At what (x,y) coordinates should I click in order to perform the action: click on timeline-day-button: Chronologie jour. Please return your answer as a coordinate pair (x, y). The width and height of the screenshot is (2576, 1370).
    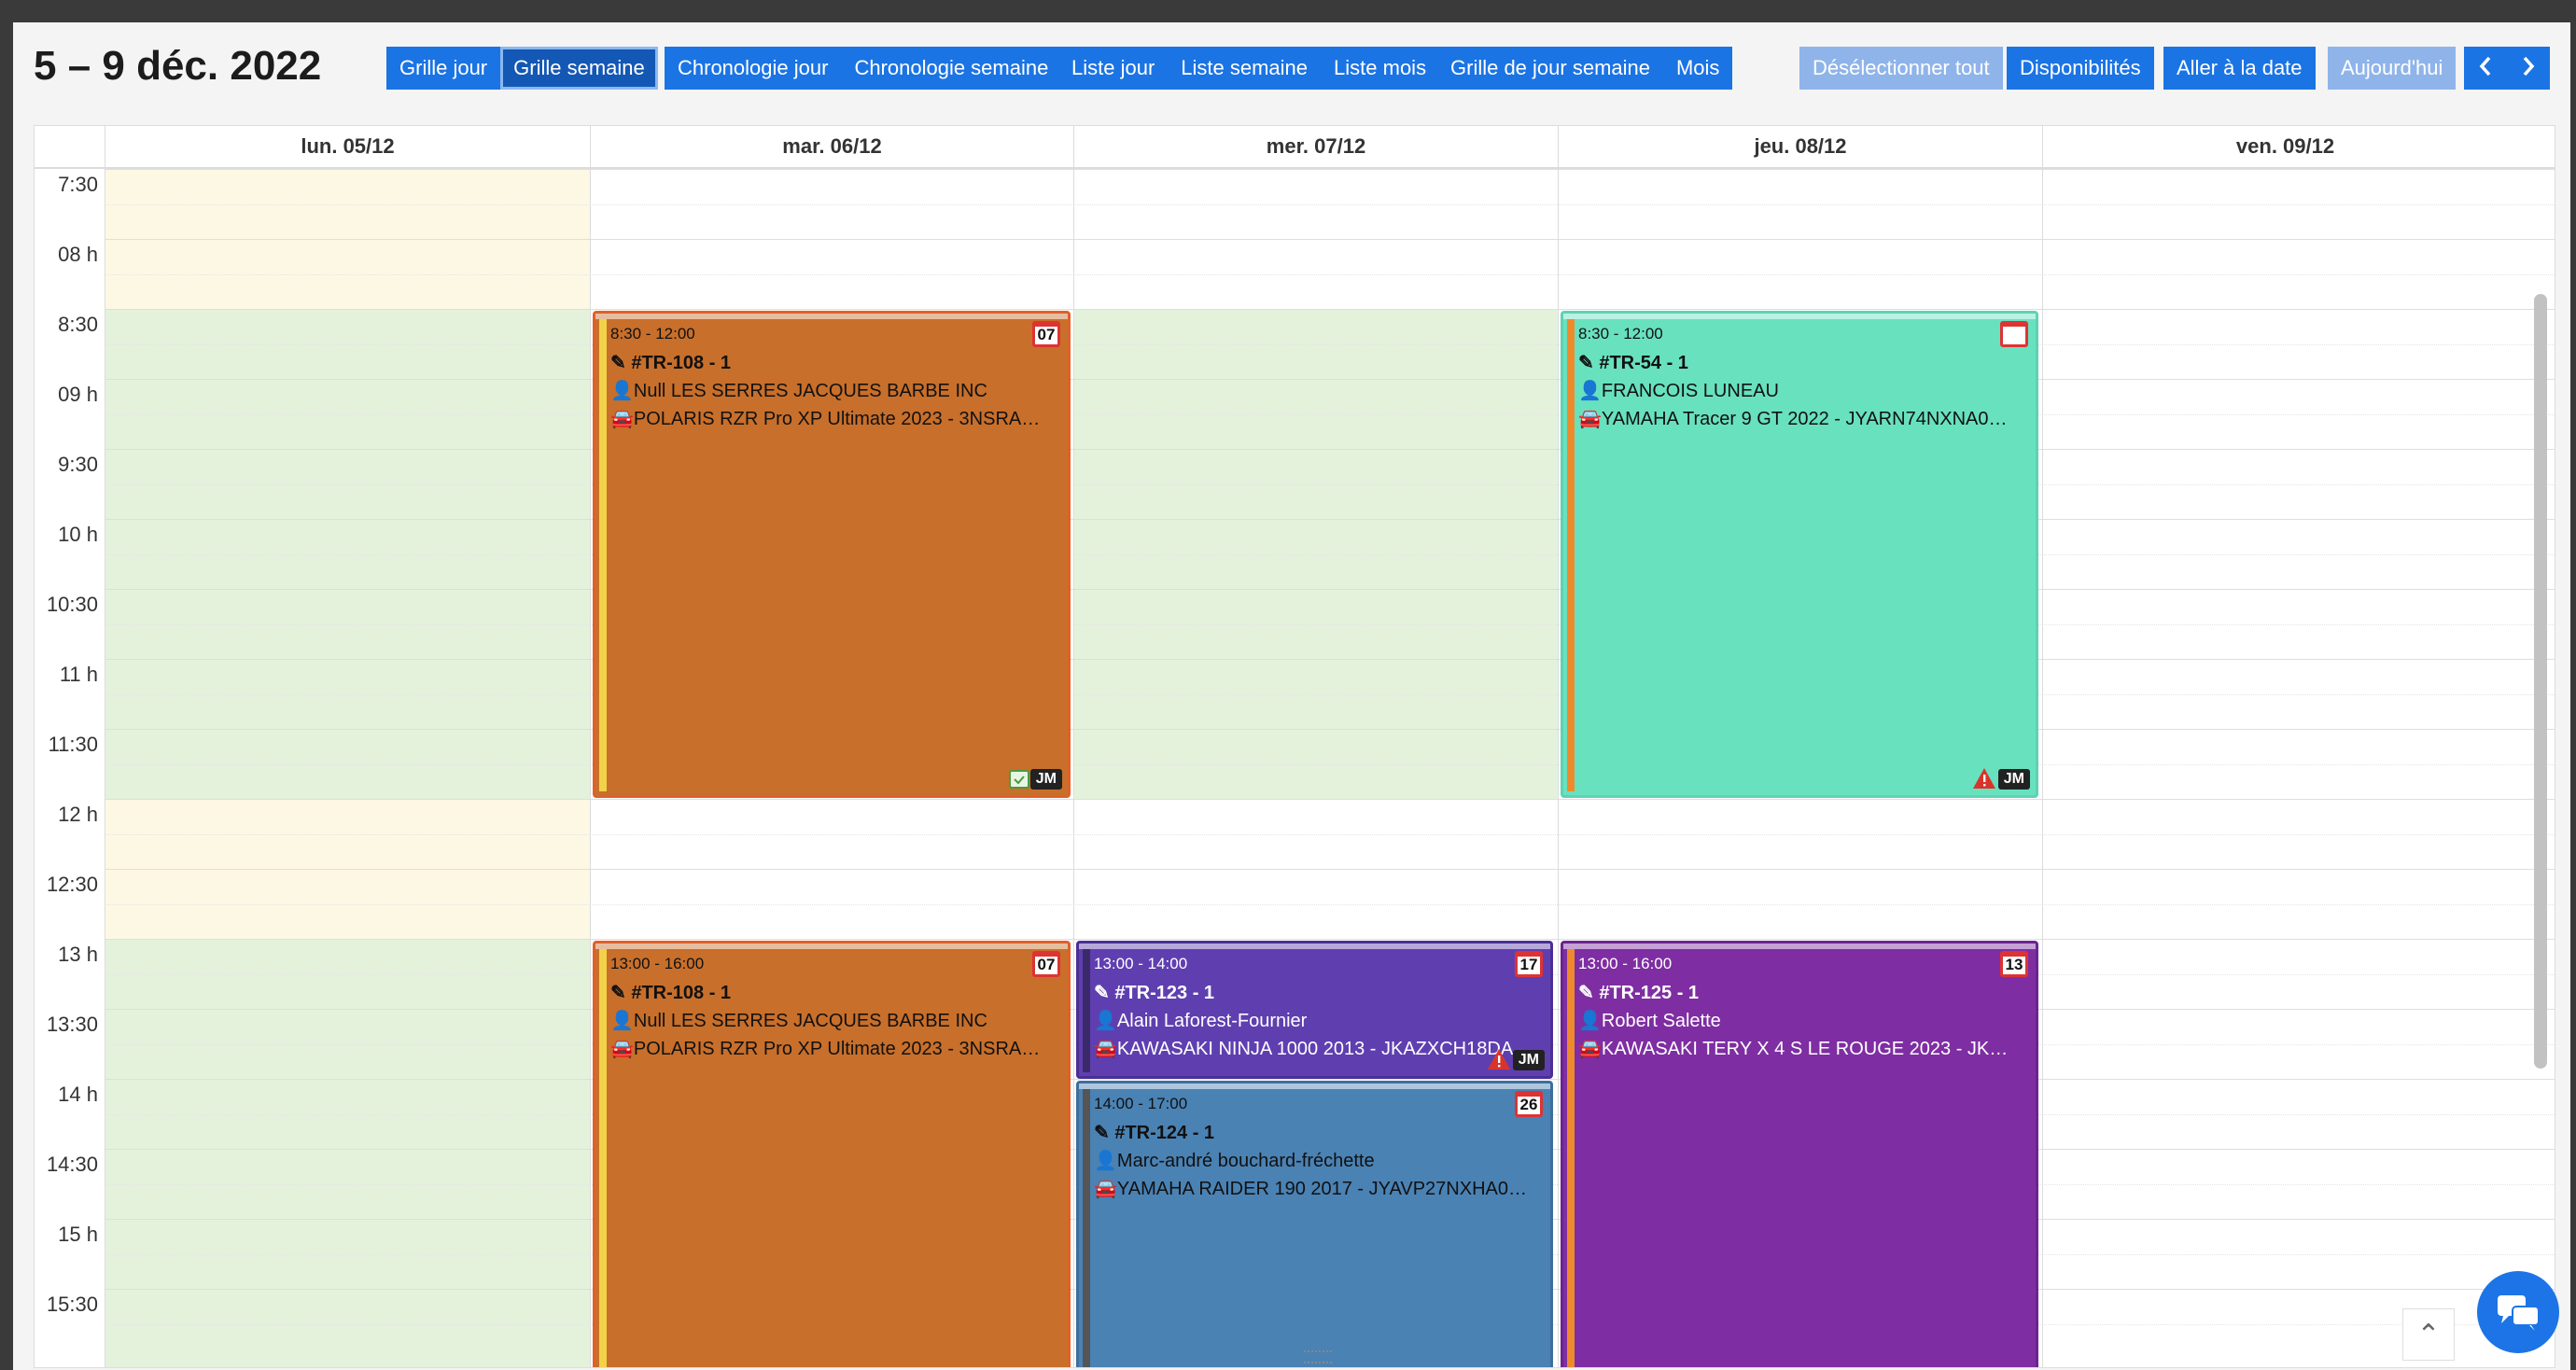
    Looking at the image, I should click on (753, 68).